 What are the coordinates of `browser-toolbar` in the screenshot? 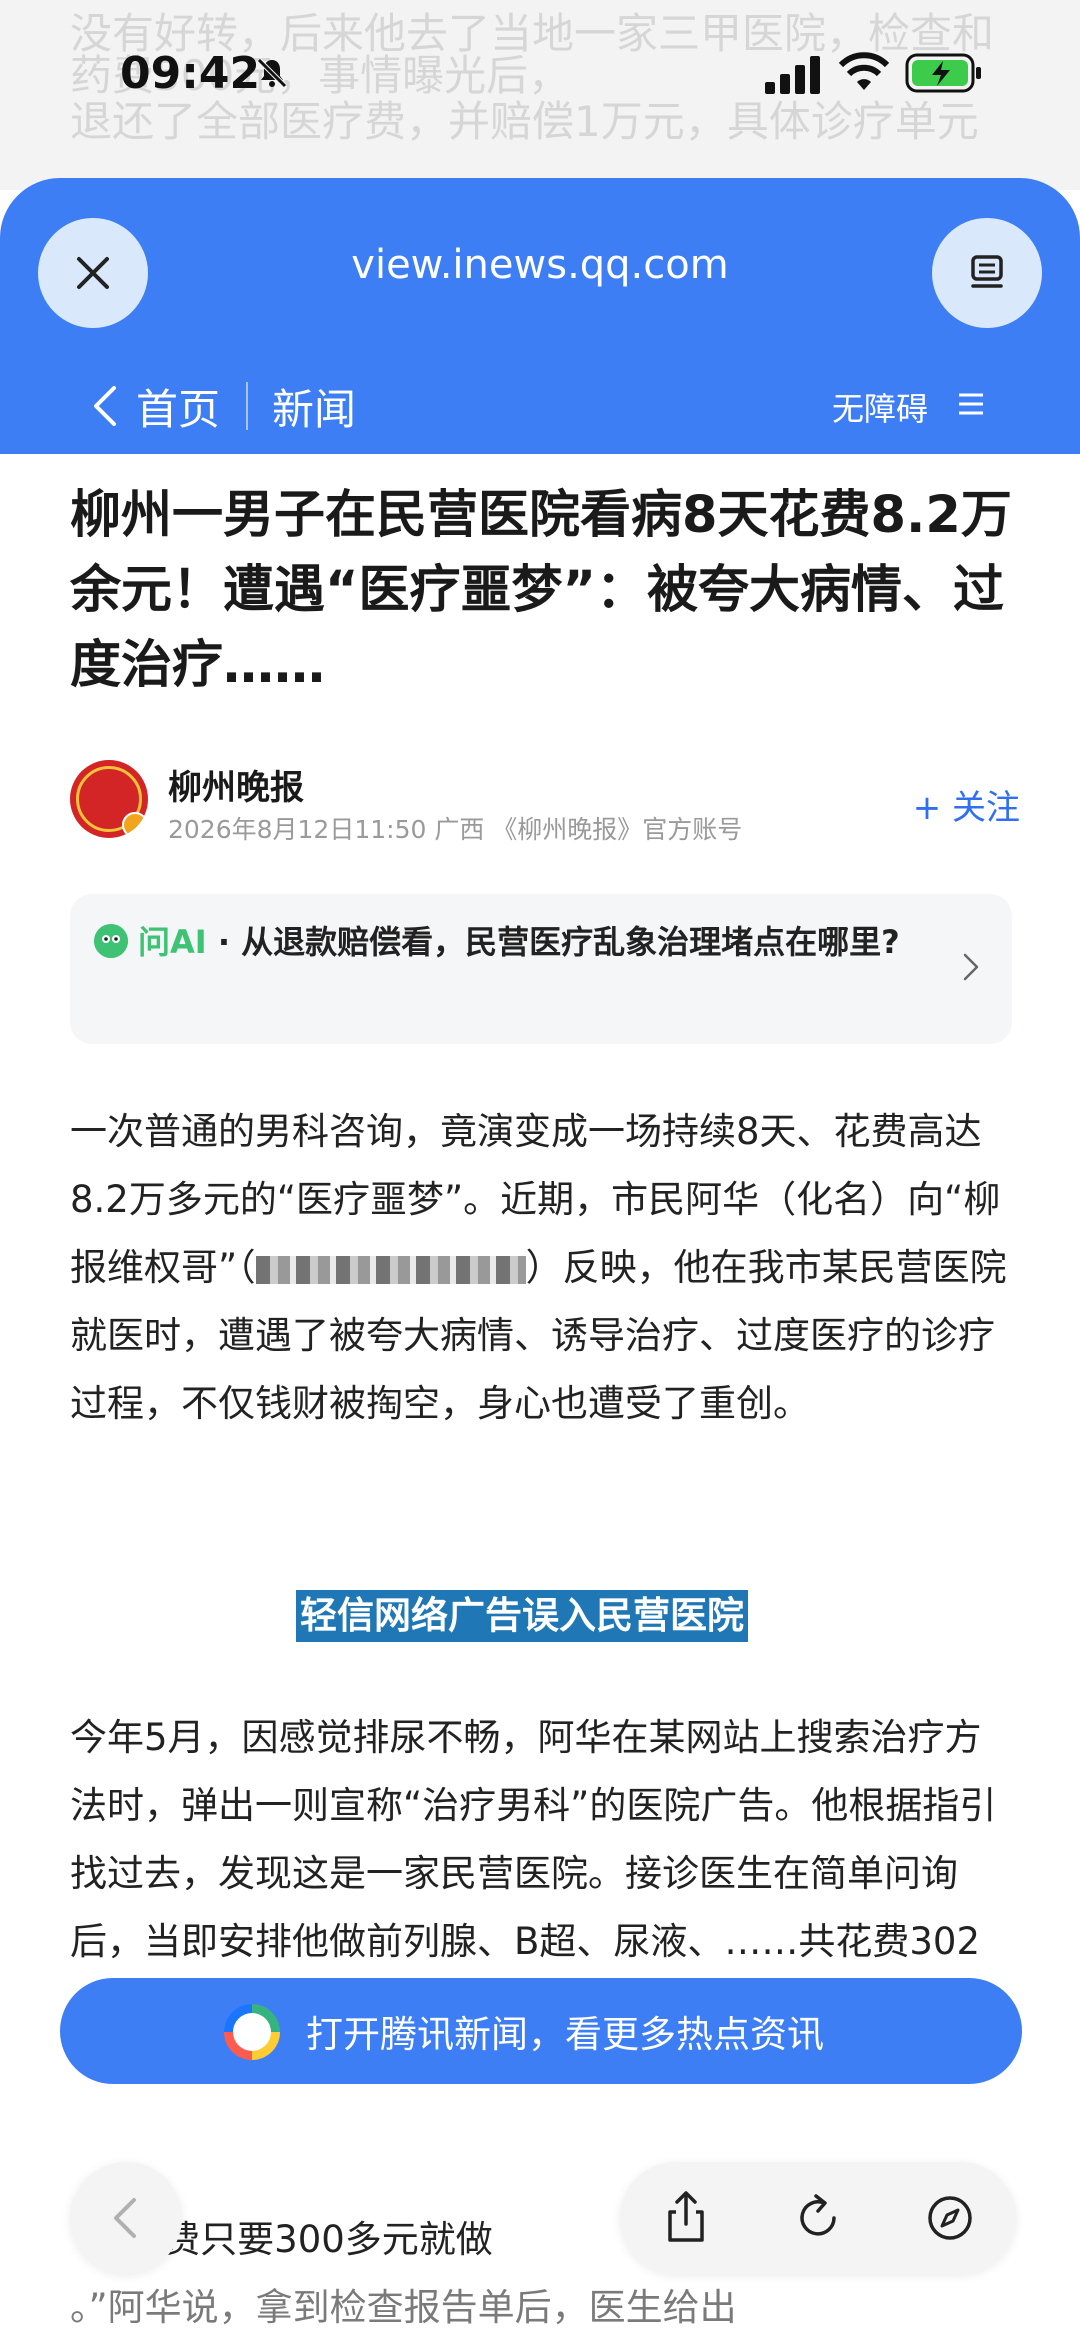 It's located at (818, 2218).